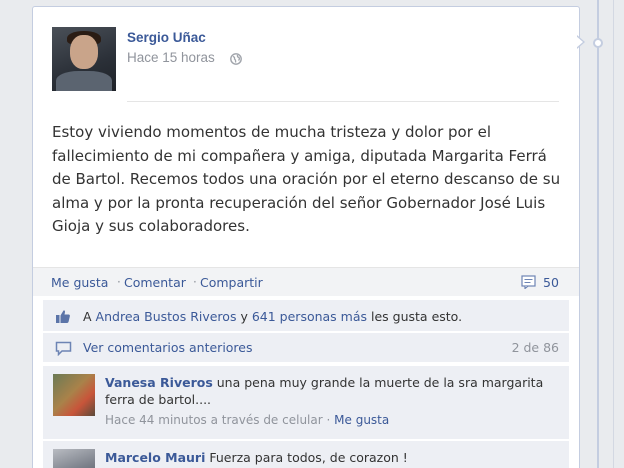  I want to click on comments-shown-count: 2 de 86, so click(535, 347).